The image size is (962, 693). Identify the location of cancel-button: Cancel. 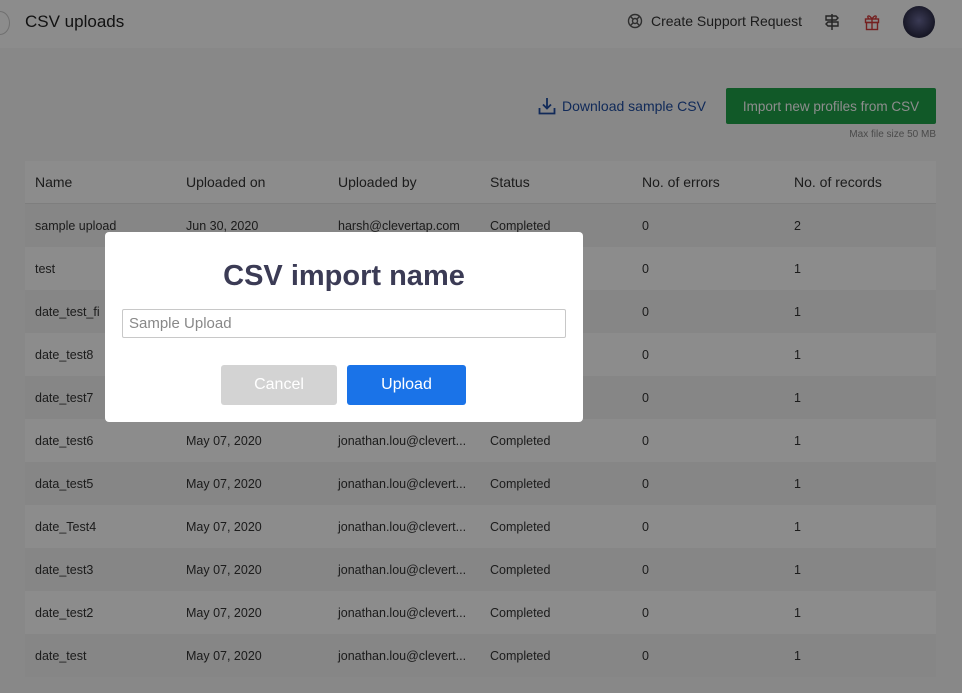
(279, 385).